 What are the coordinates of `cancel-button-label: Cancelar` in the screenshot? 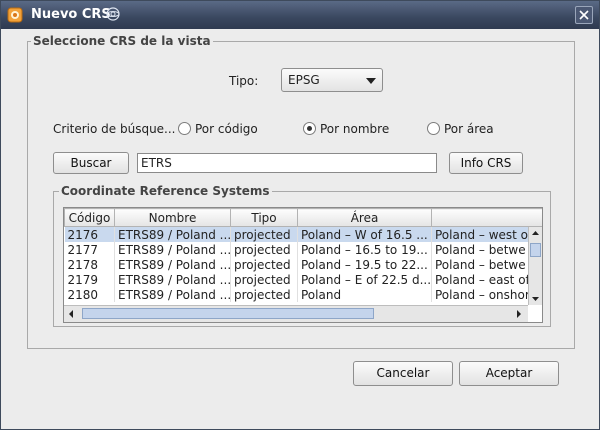 It's located at (403, 373).